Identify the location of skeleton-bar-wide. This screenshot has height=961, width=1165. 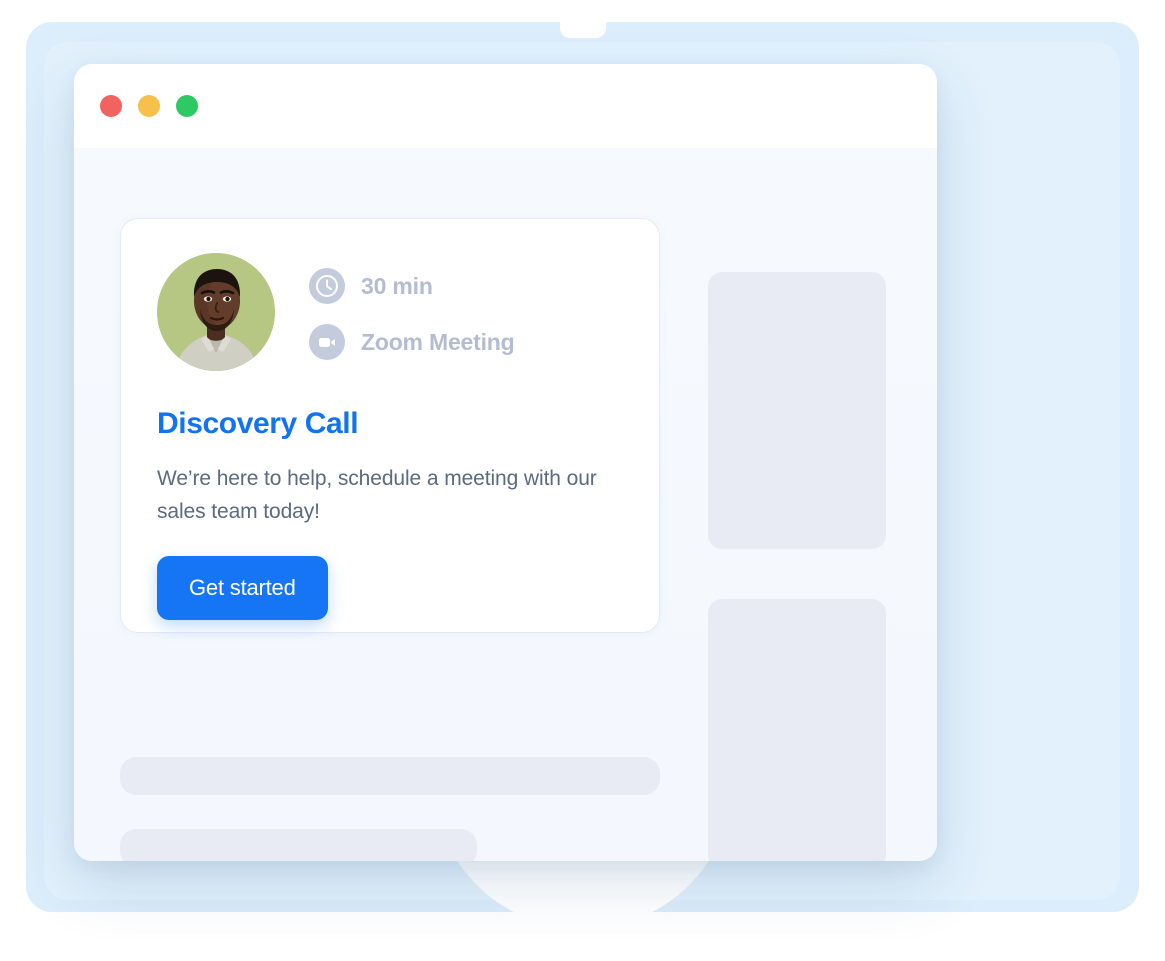
(390, 776).